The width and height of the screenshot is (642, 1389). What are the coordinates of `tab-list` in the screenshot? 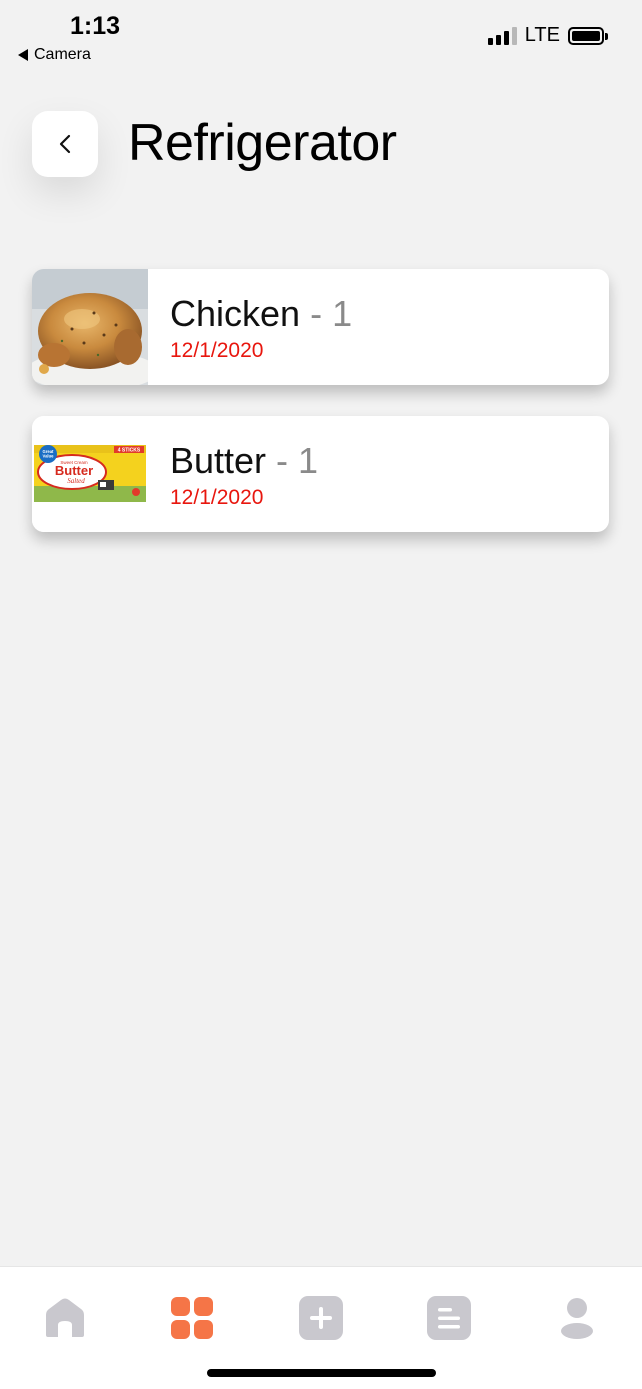 It's located at (449, 1318).